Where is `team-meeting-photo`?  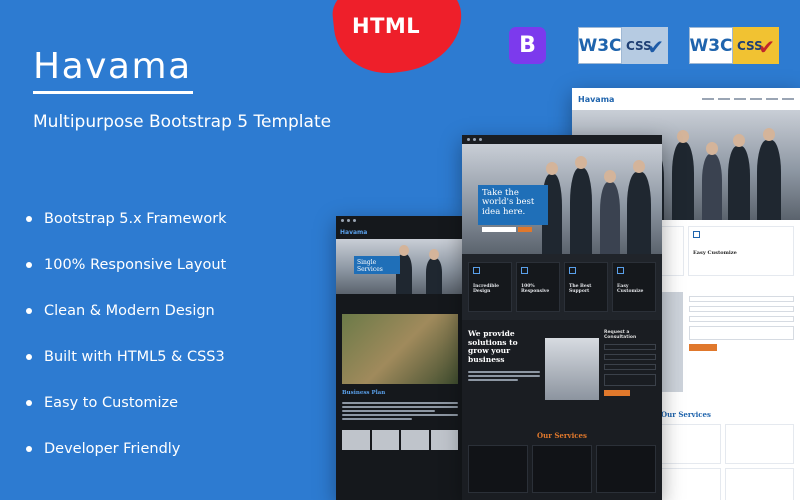 team-meeting-photo is located at coordinates (400, 349).